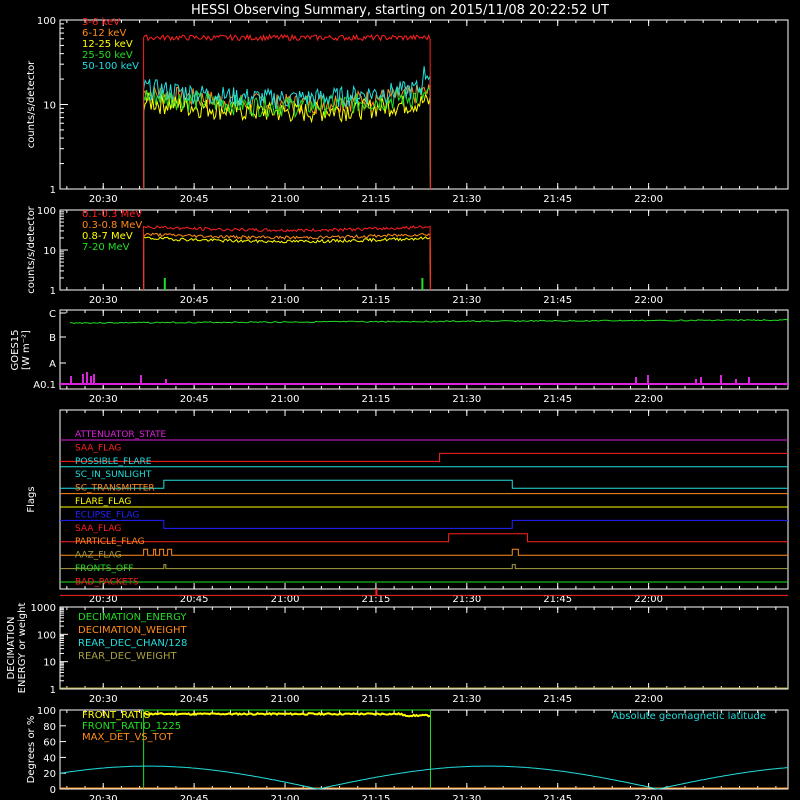 Image resolution: width=800 pixels, height=800 pixels. What do you see at coordinates (103, 300) in the screenshot?
I see `panel2-xlabel: 20:30` at bounding box center [103, 300].